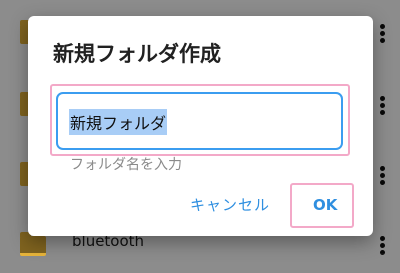 This screenshot has width=400, height=273. I want to click on dialog-title: 新規フォルダ作成, so click(137, 54).